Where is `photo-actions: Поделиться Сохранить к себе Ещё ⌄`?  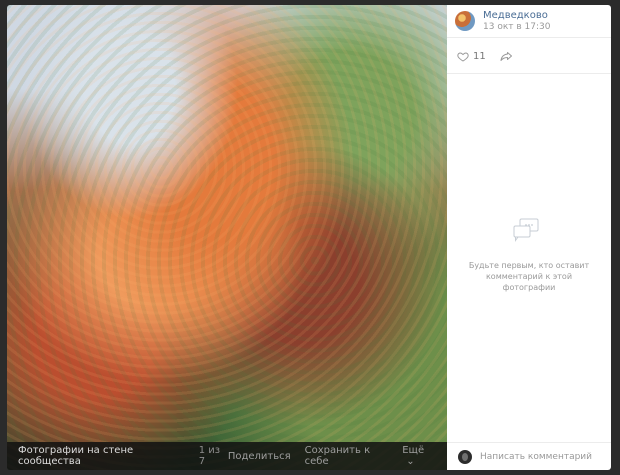 photo-actions: Поделиться Сохранить к себе Ещё ⌄ is located at coordinates (332, 456).